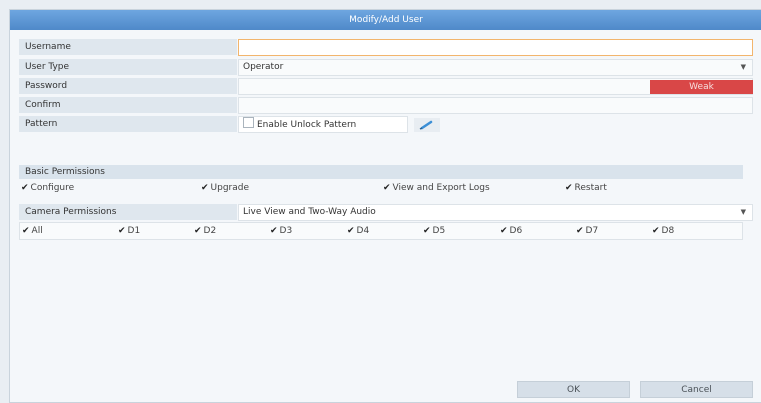  I want to click on camera-channels-row: ✔ All ✔ D1 ✔ D2 ✔ D3 ✔ D4 ✔ D5 ✔ D6 ✔ D7 ✔ D8, so click(381, 231).